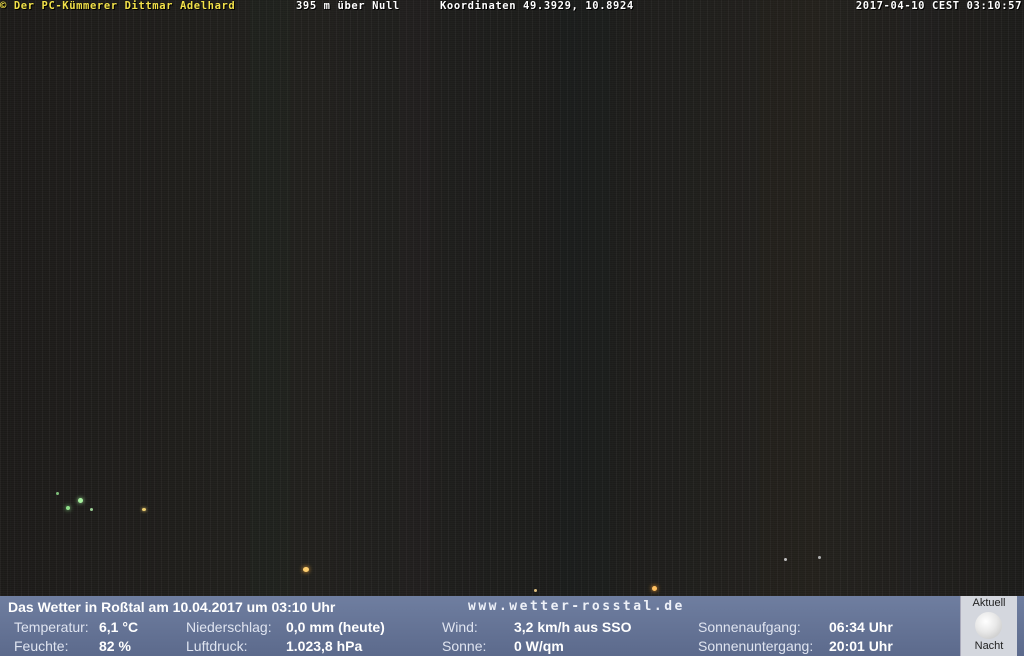  I want to click on wind-label: Wind:, so click(460, 627).